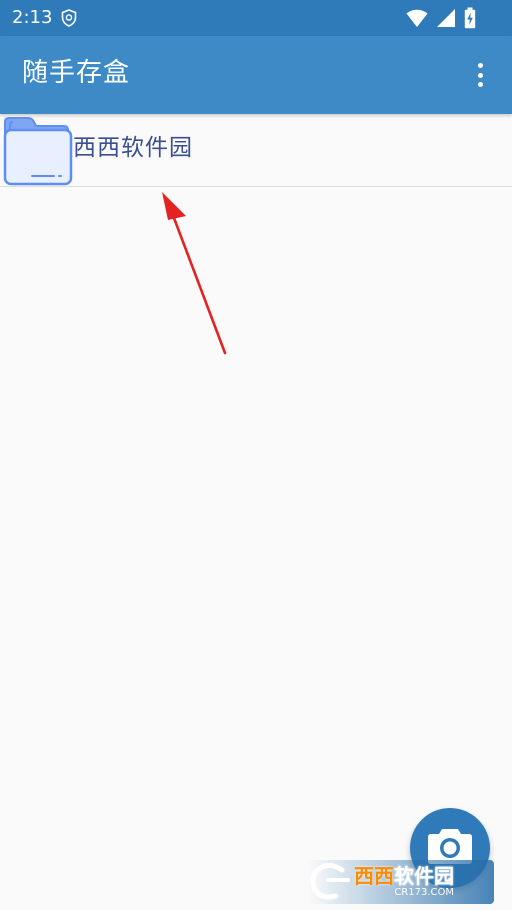  Describe the element at coordinates (76, 73) in the screenshot. I see `app-title: 随手存盒` at that location.